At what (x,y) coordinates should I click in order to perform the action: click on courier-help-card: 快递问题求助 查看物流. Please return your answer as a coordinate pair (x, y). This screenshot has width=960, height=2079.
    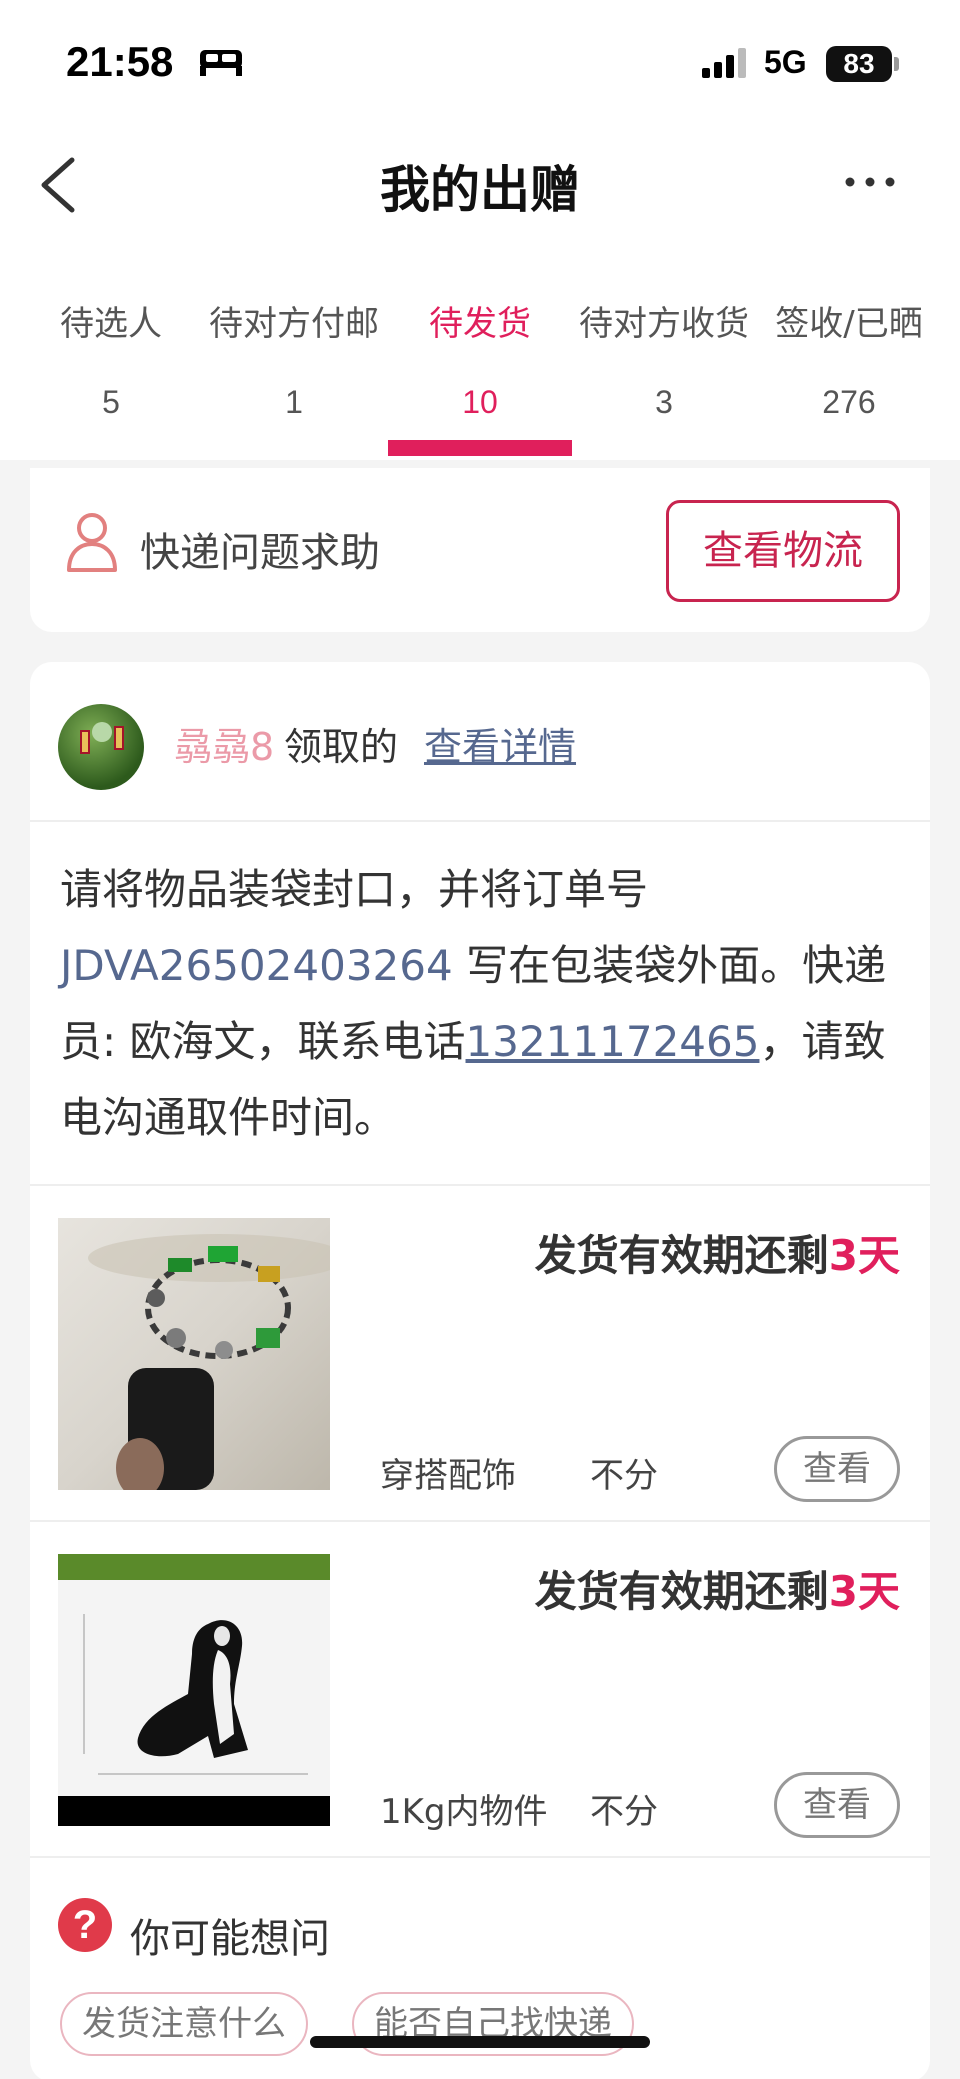
    Looking at the image, I should click on (480, 550).